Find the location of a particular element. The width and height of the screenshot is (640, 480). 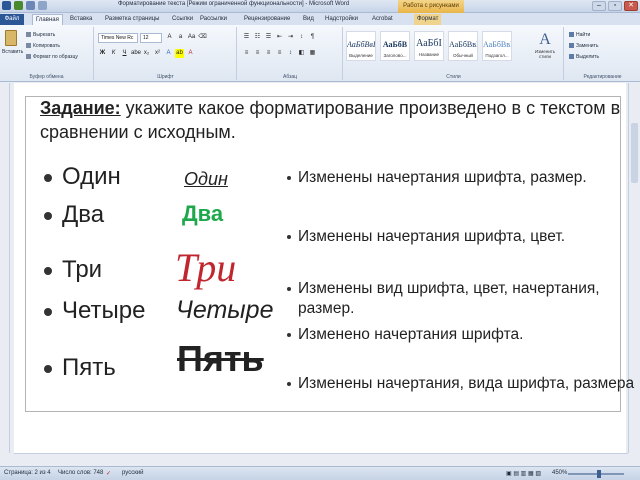

text-effects-icon: A is located at coordinates (168, 53).